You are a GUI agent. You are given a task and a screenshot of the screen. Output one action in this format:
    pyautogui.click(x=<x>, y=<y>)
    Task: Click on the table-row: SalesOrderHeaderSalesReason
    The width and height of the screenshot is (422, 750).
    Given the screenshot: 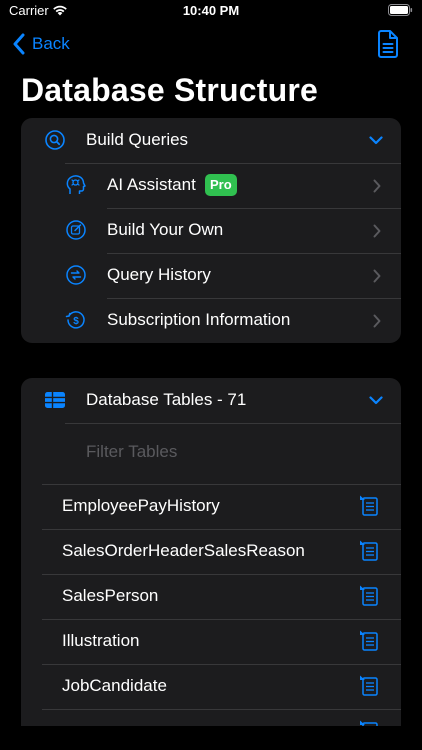 What is the action you would take?
    pyautogui.click(x=211, y=551)
    